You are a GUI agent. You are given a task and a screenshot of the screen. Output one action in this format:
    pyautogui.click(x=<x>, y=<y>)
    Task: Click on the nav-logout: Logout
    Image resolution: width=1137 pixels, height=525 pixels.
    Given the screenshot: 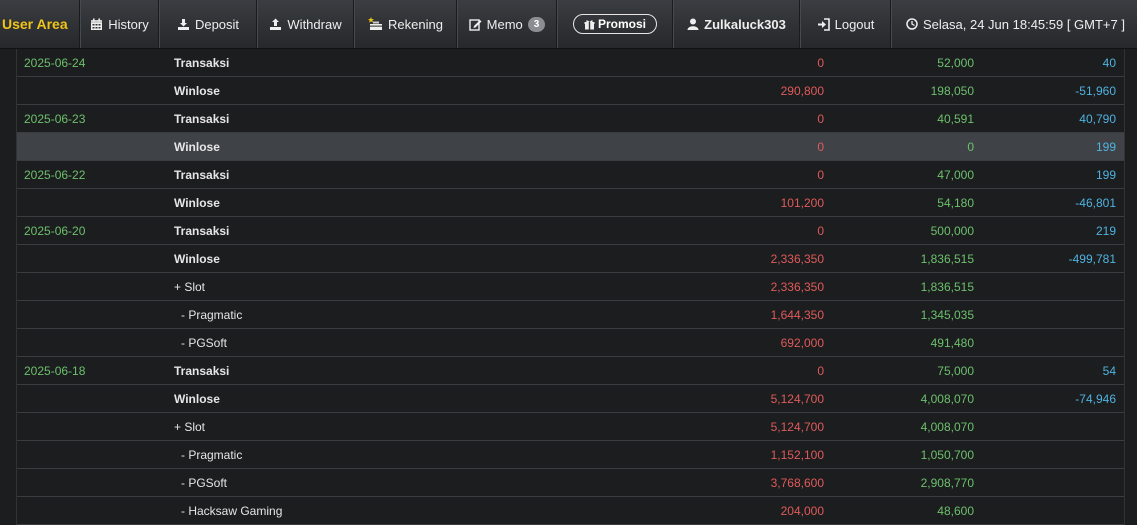 What is the action you would take?
    pyautogui.click(x=845, y=24)
    